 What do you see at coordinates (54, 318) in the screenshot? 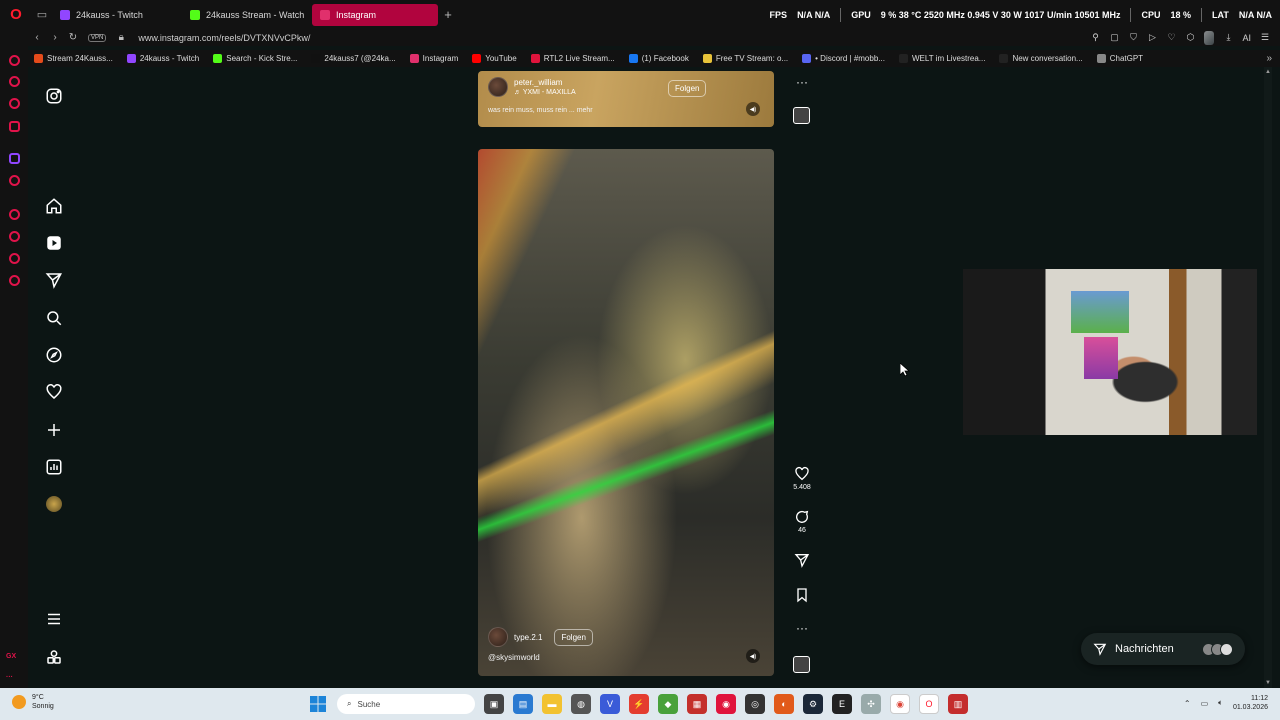
I see `search-icon` at bounding box center [54, 318].